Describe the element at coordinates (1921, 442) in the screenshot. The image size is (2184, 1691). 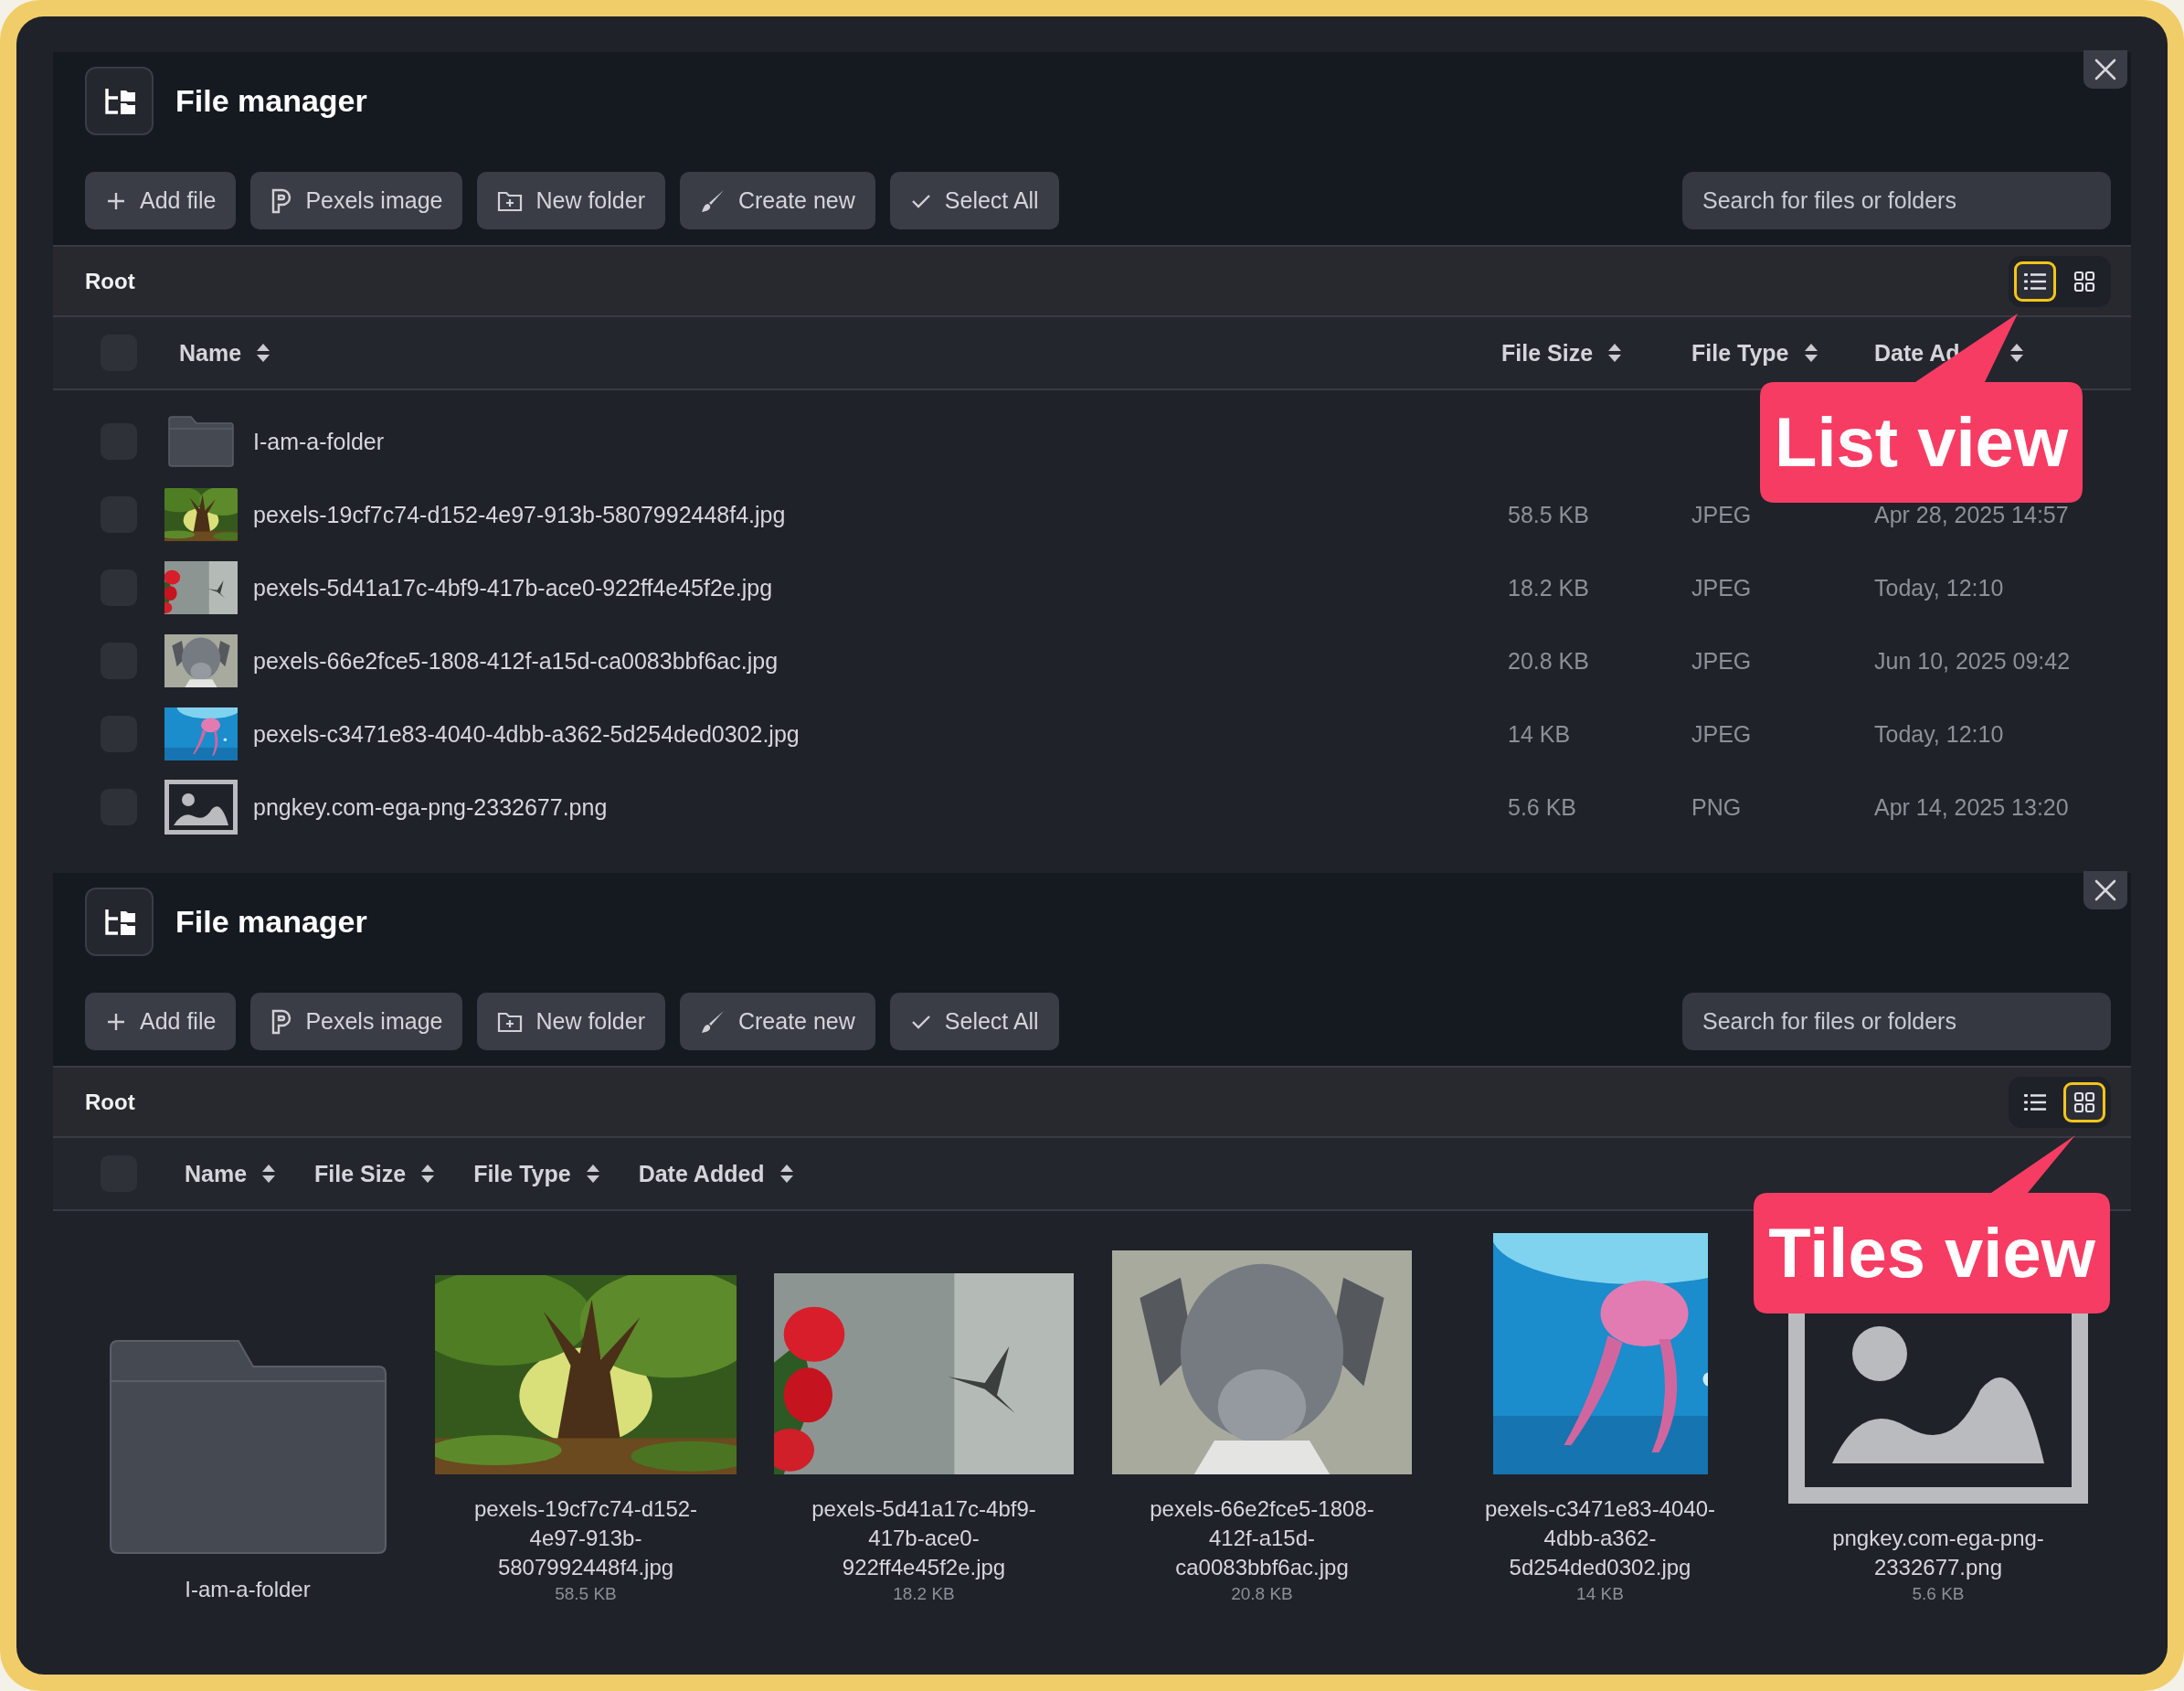
I see `callout-text: List view` at that location.